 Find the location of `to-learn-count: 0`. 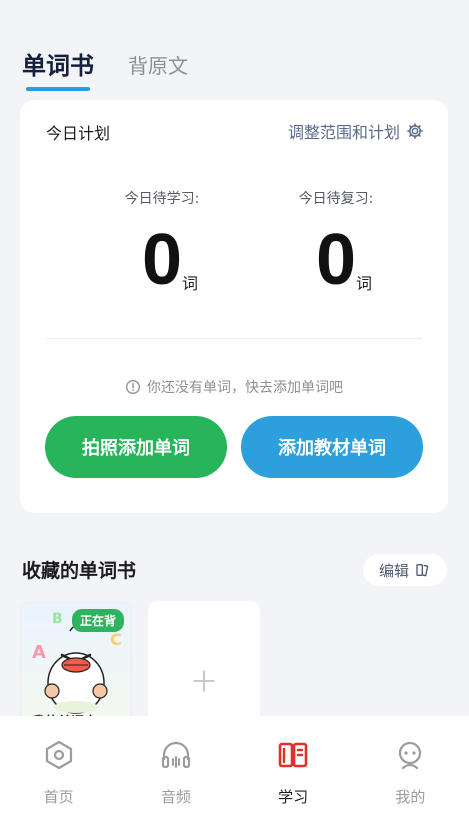

to-learn-count: 0 is located at coordinates (162, 260).